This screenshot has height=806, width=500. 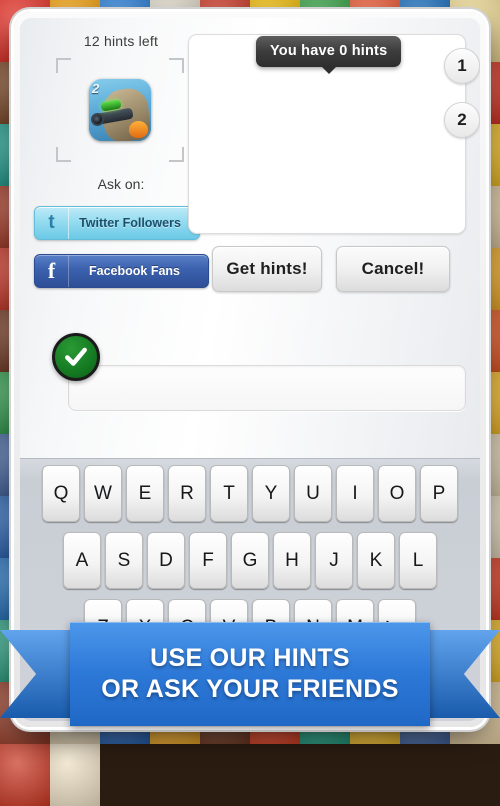 I want to click on key-s: S, so click(x=124, y=560).